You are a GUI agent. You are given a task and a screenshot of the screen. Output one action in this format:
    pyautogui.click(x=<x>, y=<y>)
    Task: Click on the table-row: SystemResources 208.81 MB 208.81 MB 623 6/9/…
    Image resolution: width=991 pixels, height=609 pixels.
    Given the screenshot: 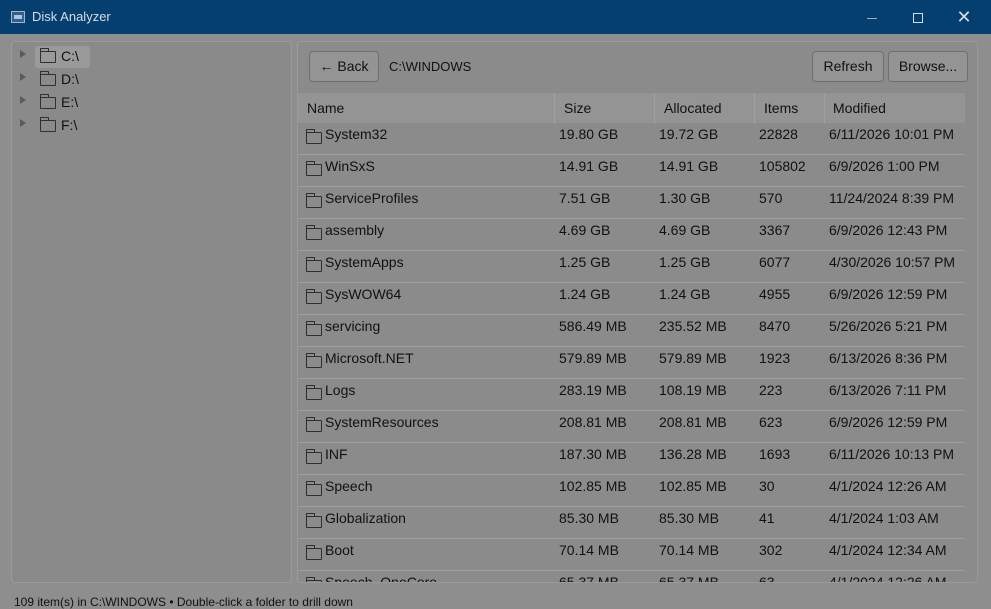 What is the action you would take?
    pyautogui.click(x=631, y=427)
    